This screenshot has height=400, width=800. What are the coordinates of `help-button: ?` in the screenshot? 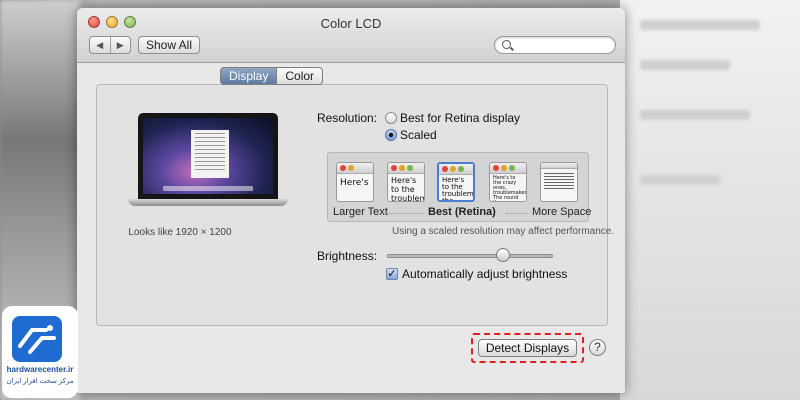 It's located at (597, 347).